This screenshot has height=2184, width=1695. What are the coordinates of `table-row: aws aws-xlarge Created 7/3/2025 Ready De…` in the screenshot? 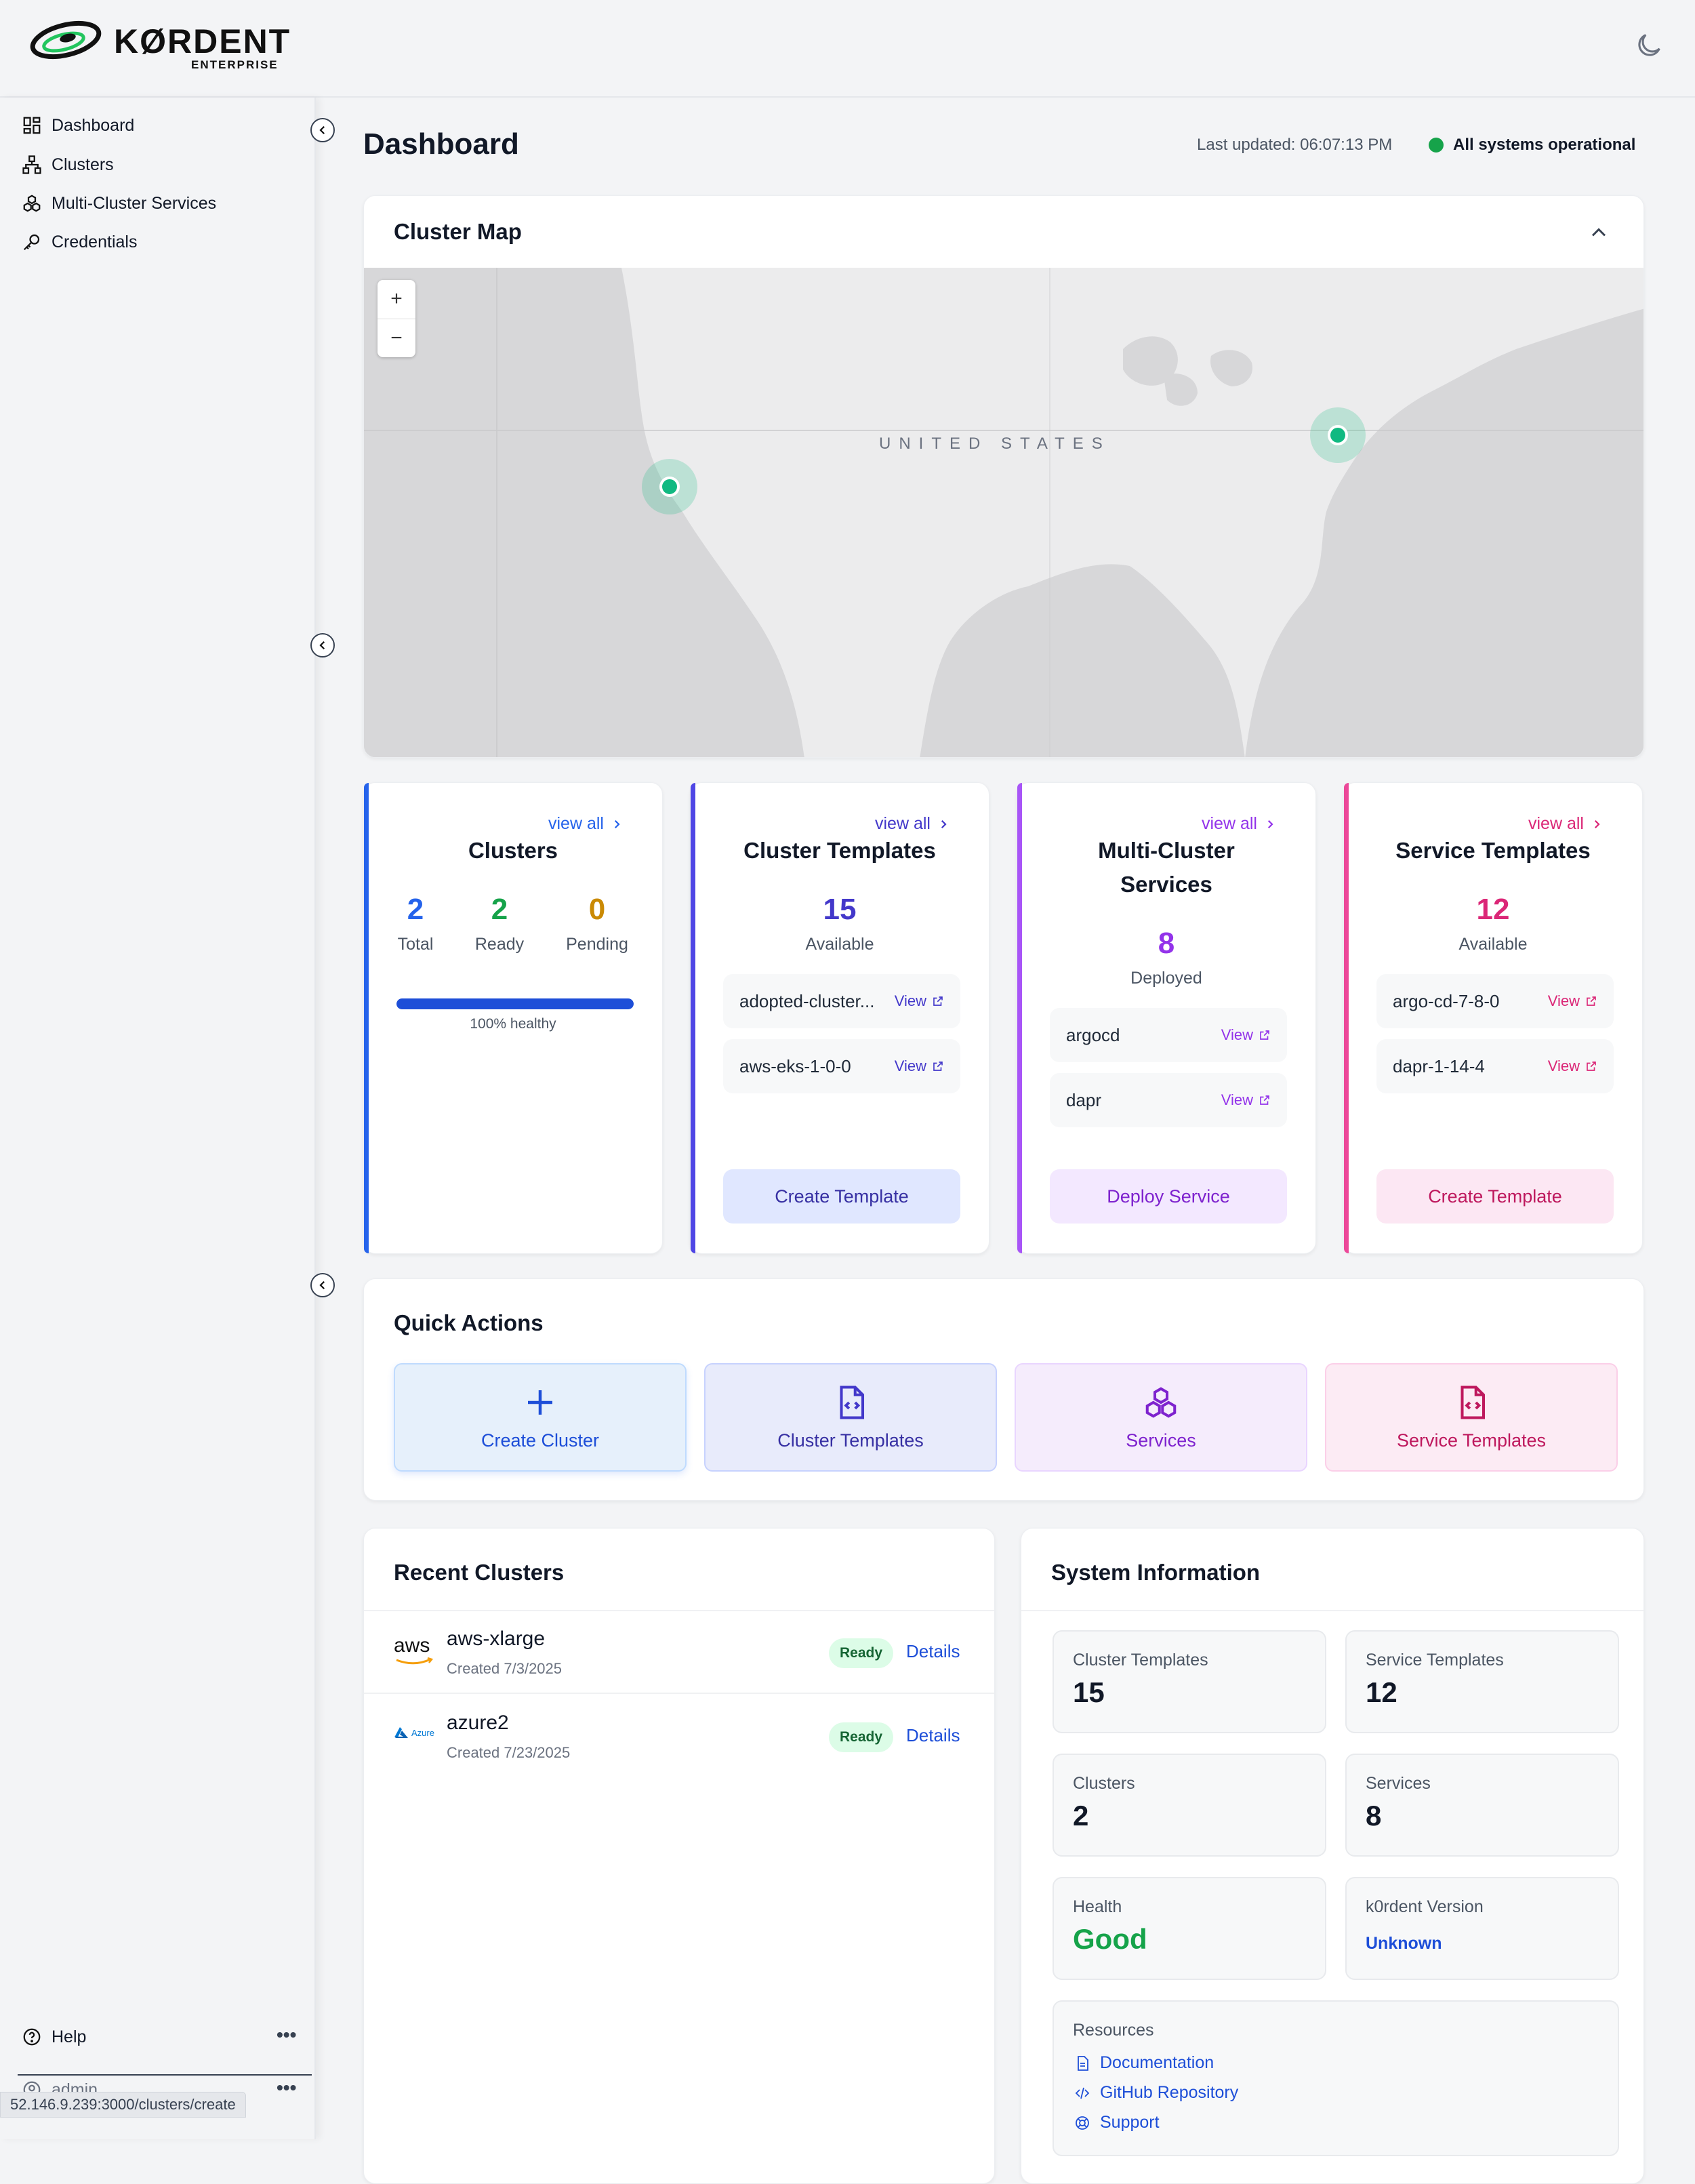 It's located at (679, 1652).